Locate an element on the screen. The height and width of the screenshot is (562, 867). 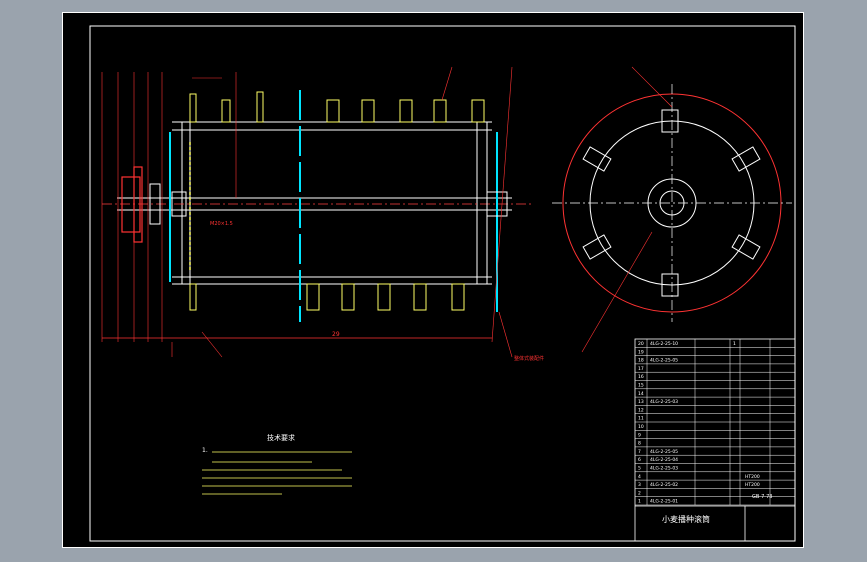
technical-notes: 技术要求 1. is located at coordinates (277, 464).